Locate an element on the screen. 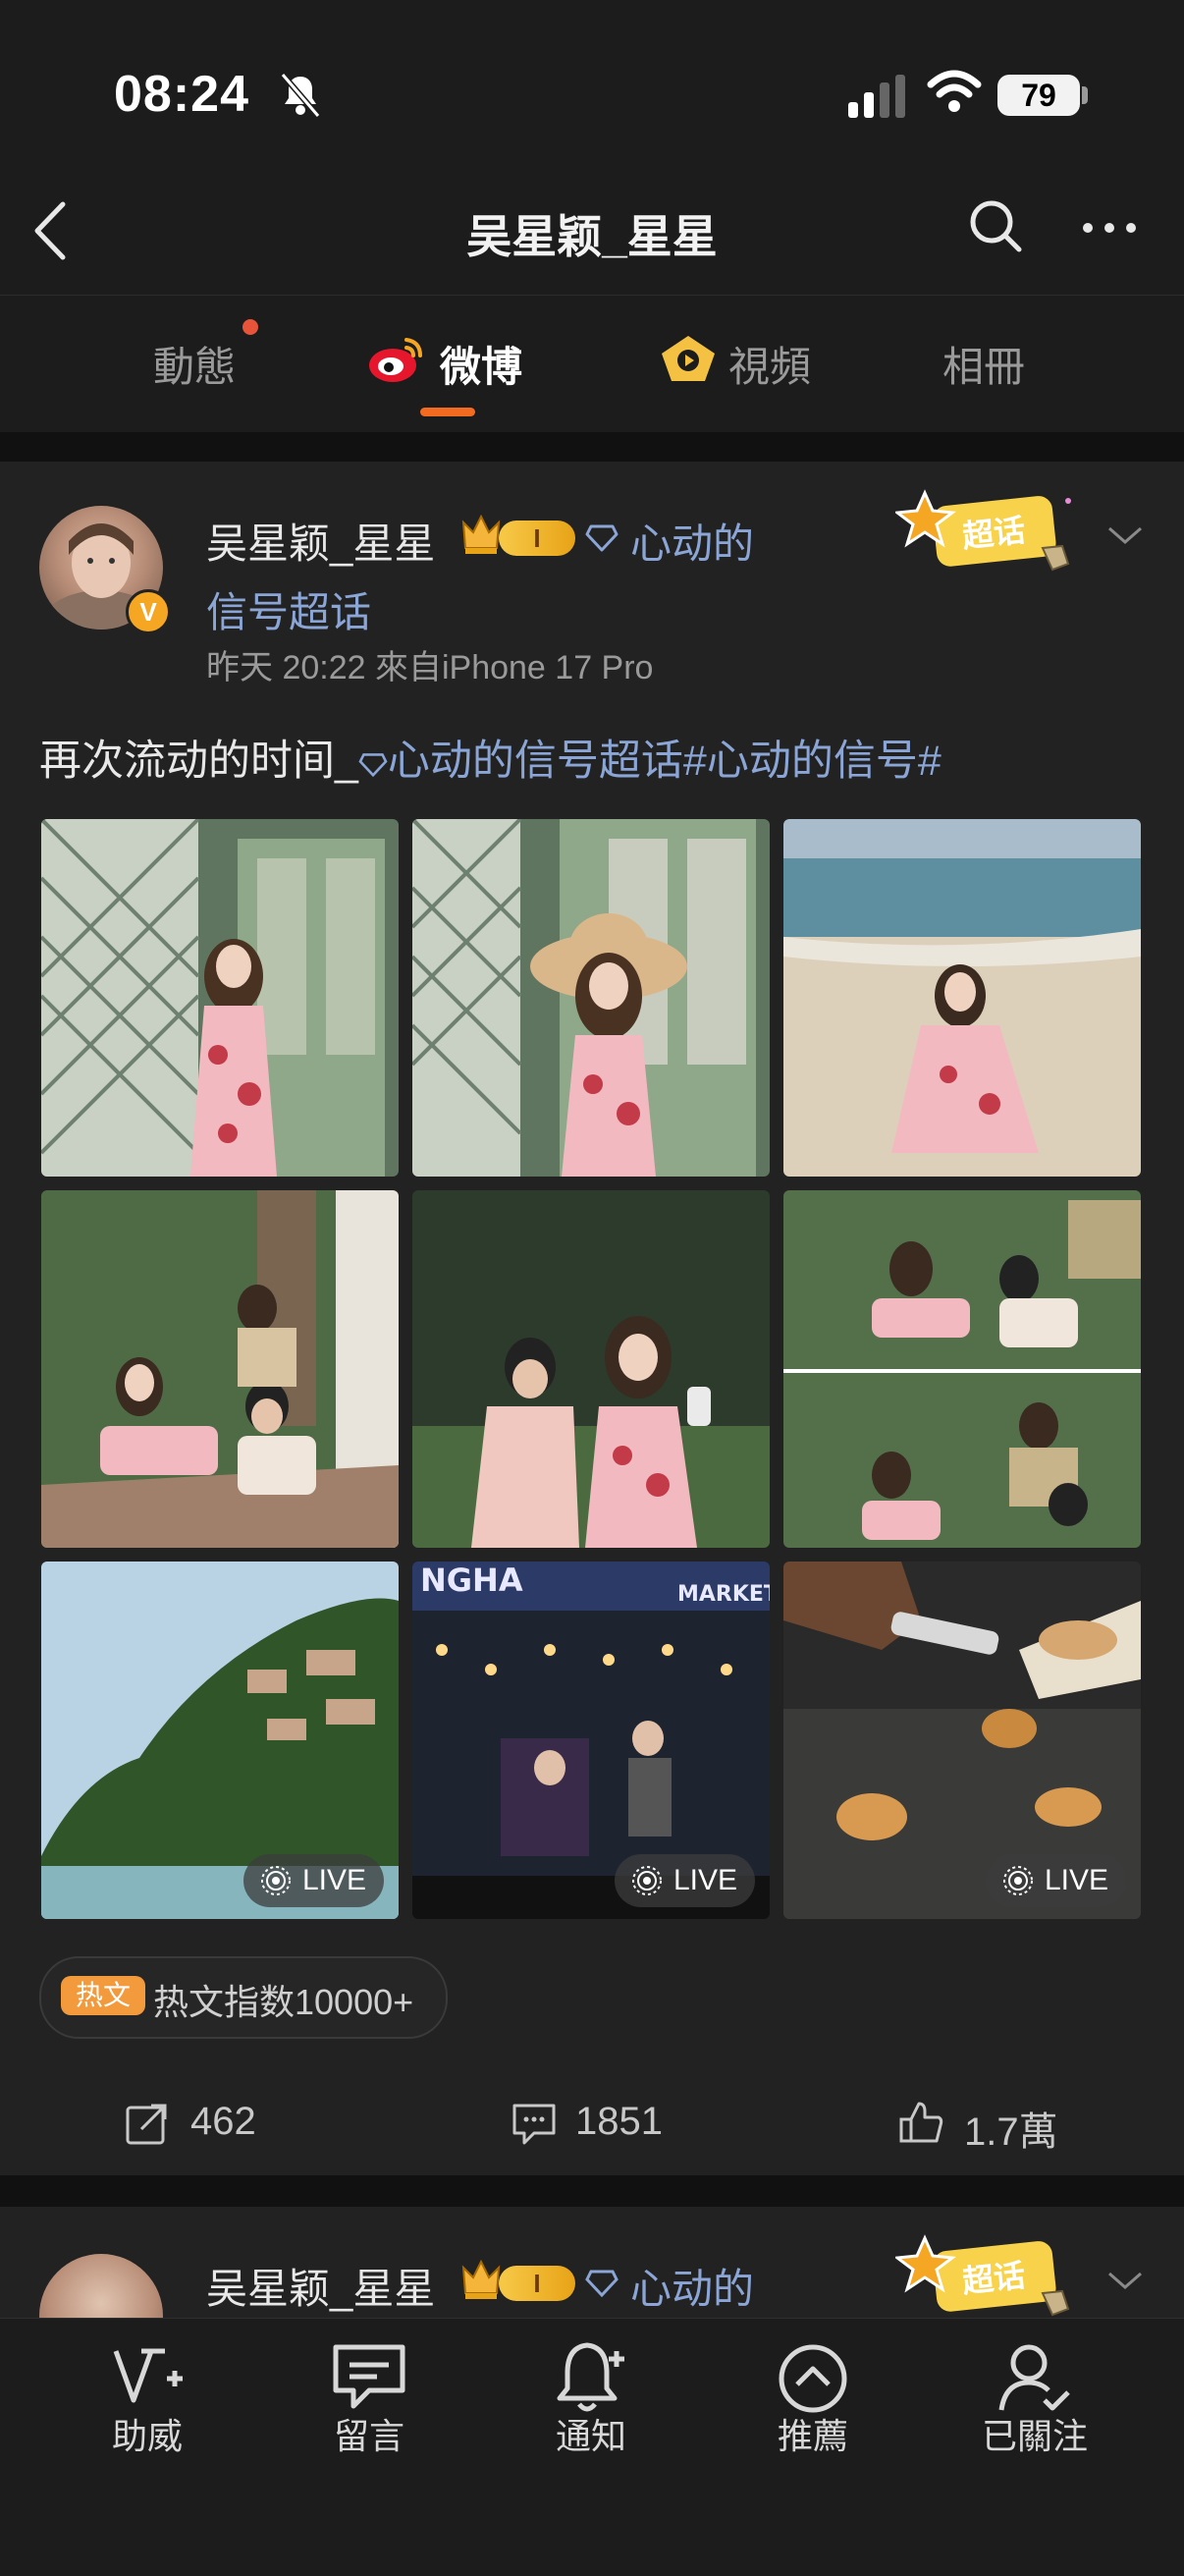  supertopic-link-cont: 信号超话 is located at coordinates (289, 609).